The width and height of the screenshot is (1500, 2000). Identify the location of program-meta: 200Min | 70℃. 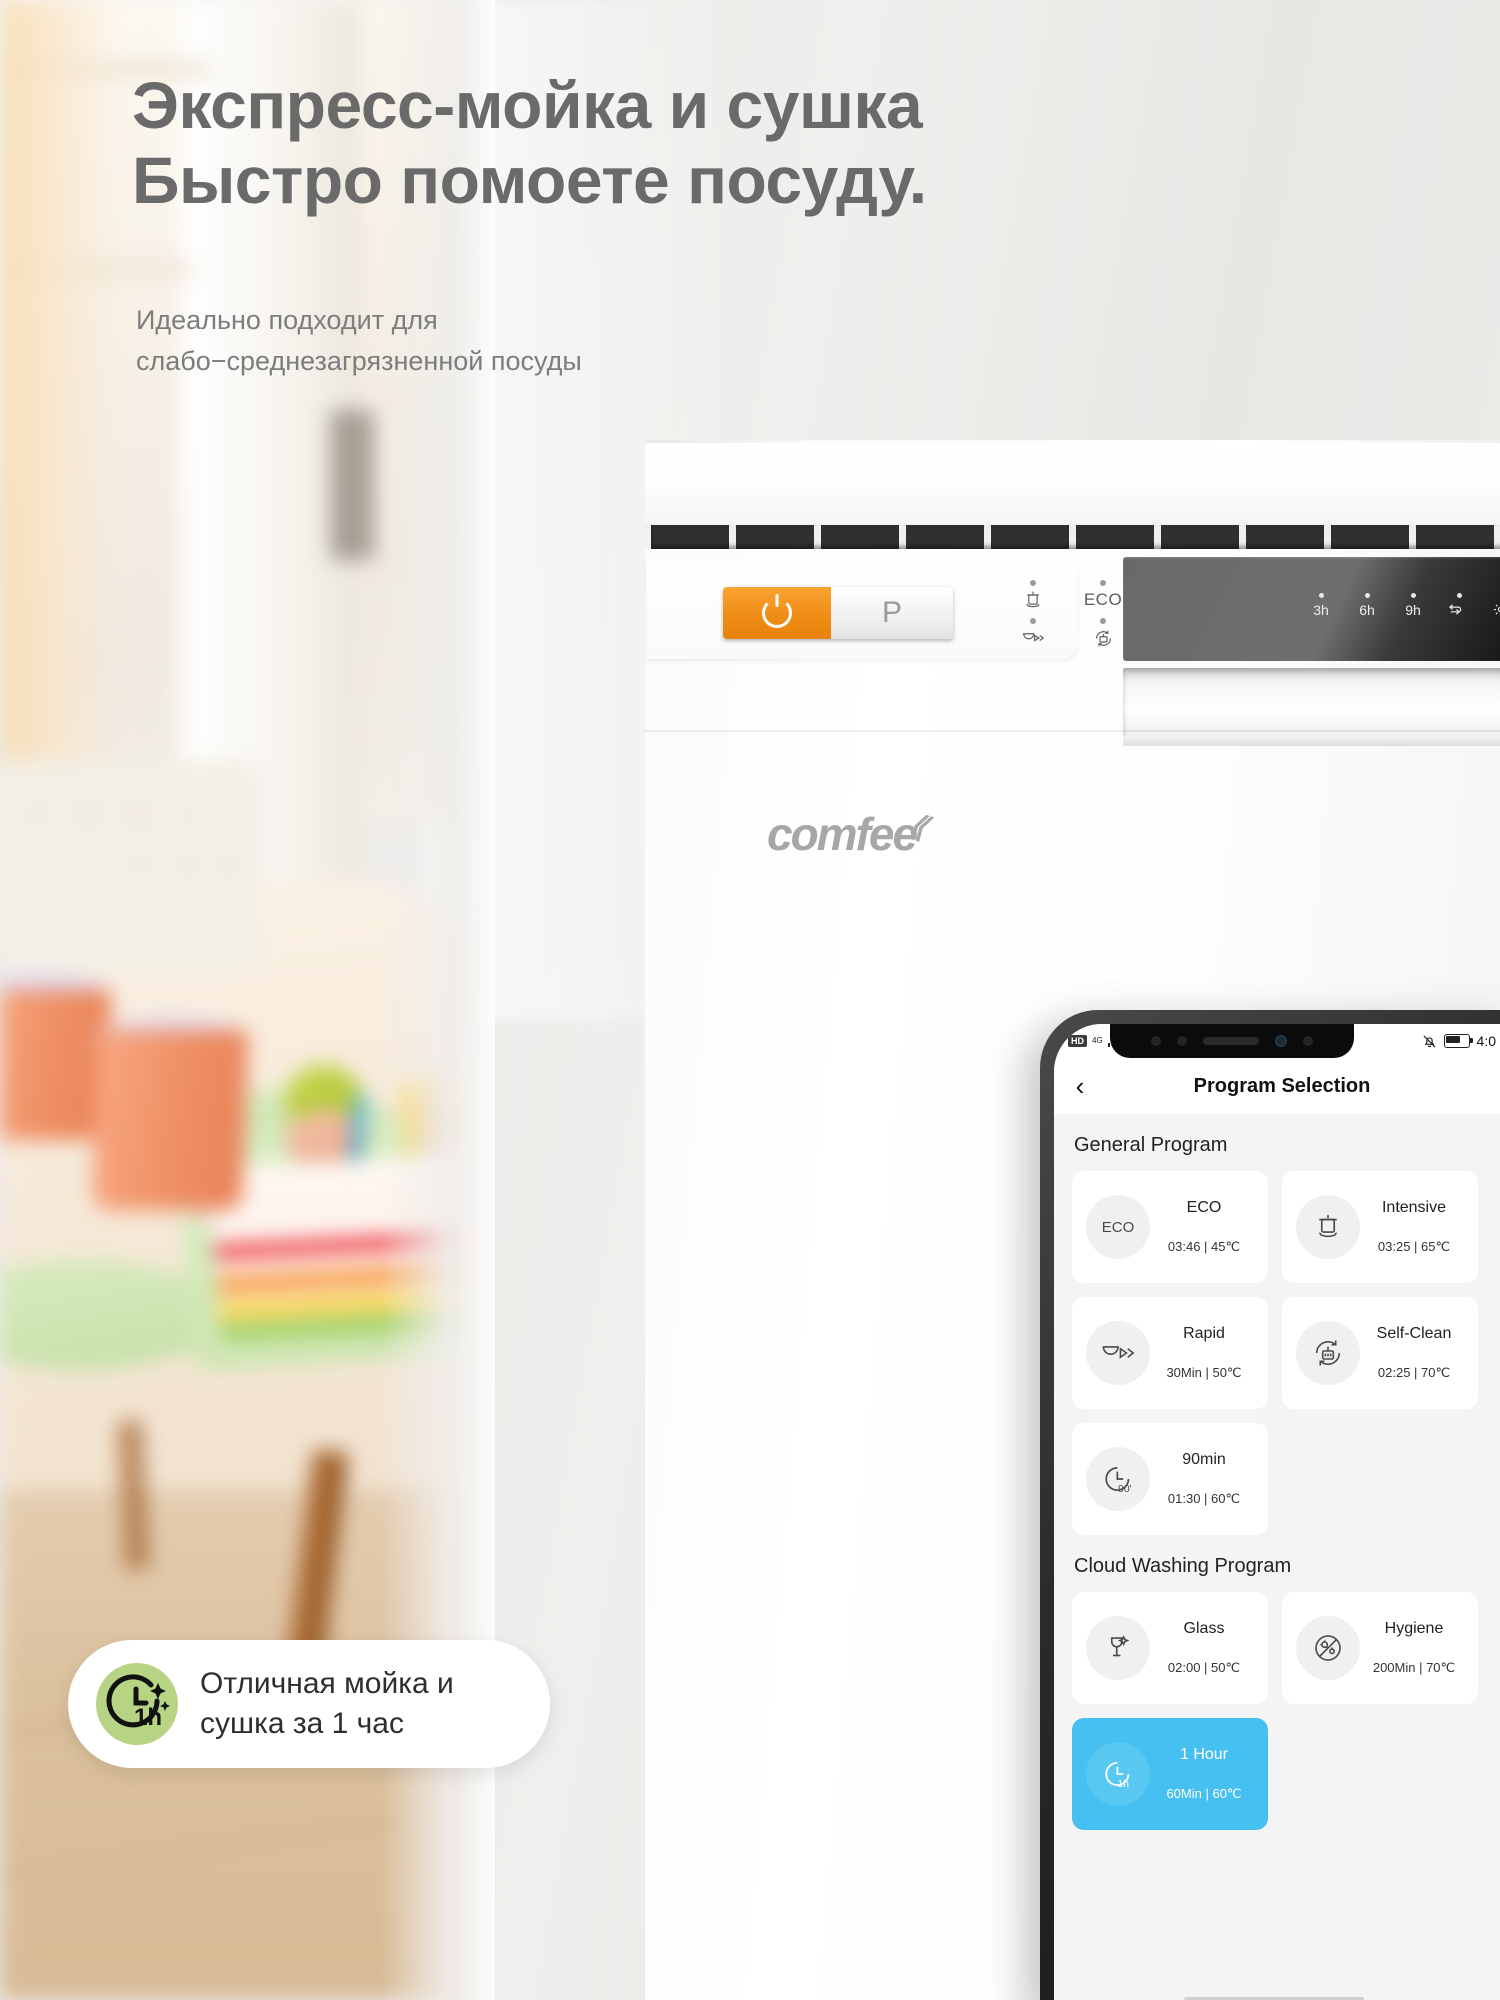
(1414, 1667).